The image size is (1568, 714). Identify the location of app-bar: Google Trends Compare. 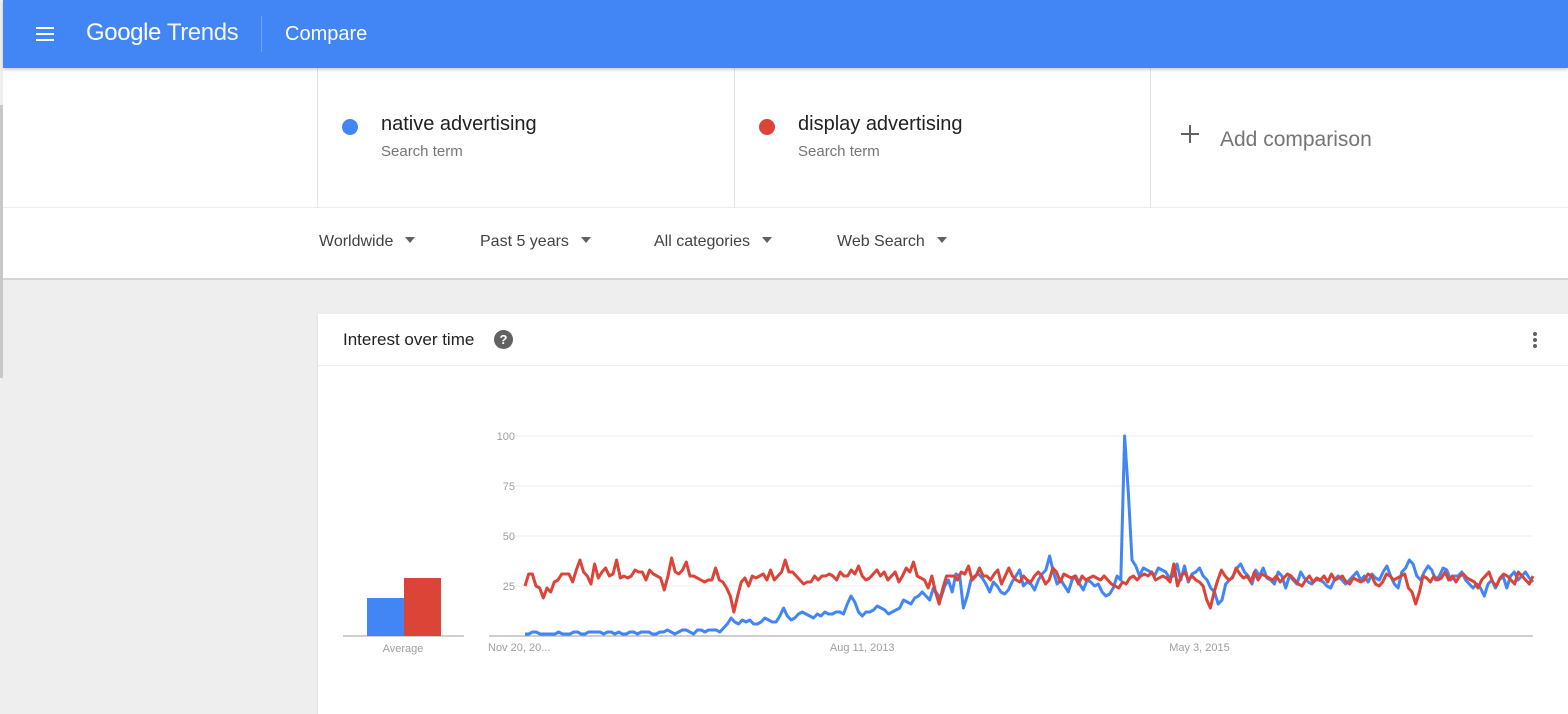
(785, 34).